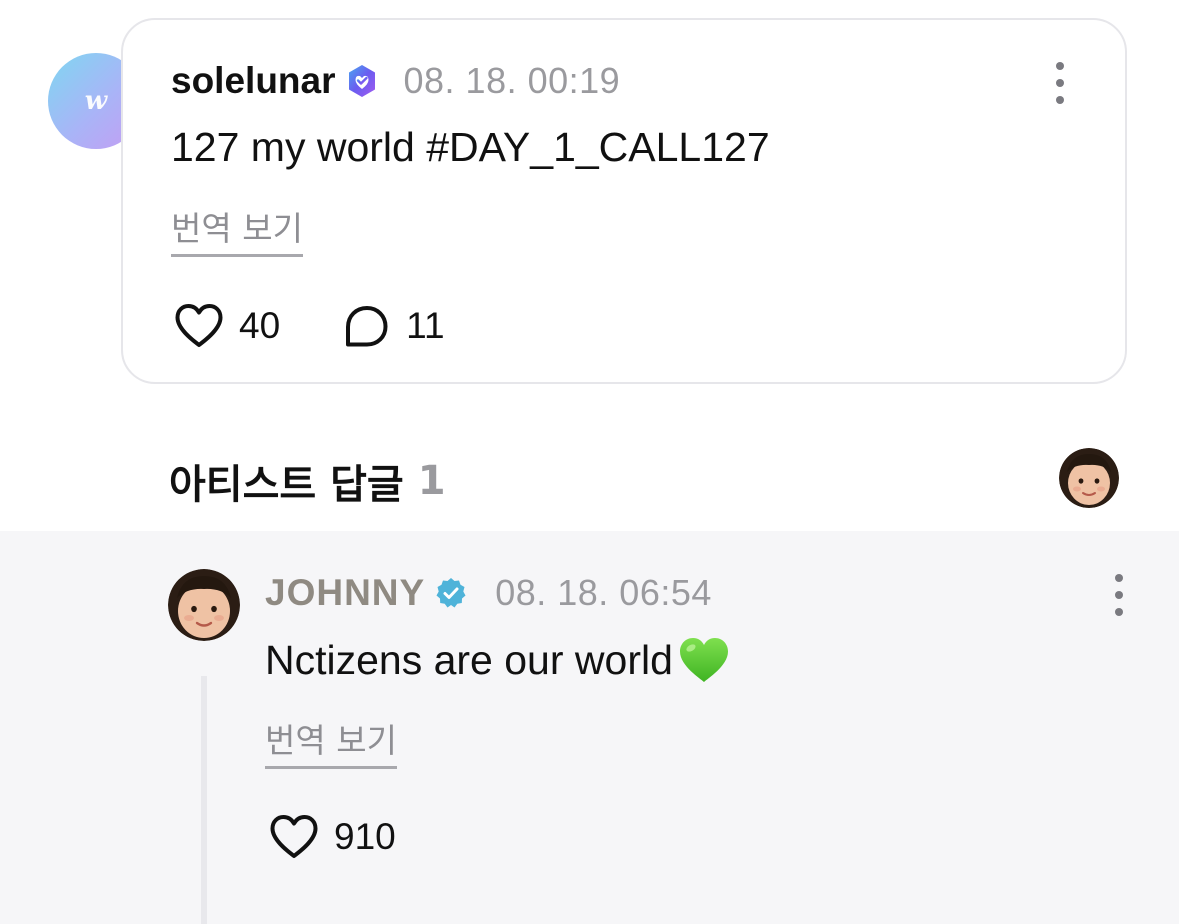 The image size is (1179, 924). What do you see at coordinates (395, 81) in the screenshot?
I see `post-meta: solelunar 08. 18. 00:19` at bounding box center [395, 81].